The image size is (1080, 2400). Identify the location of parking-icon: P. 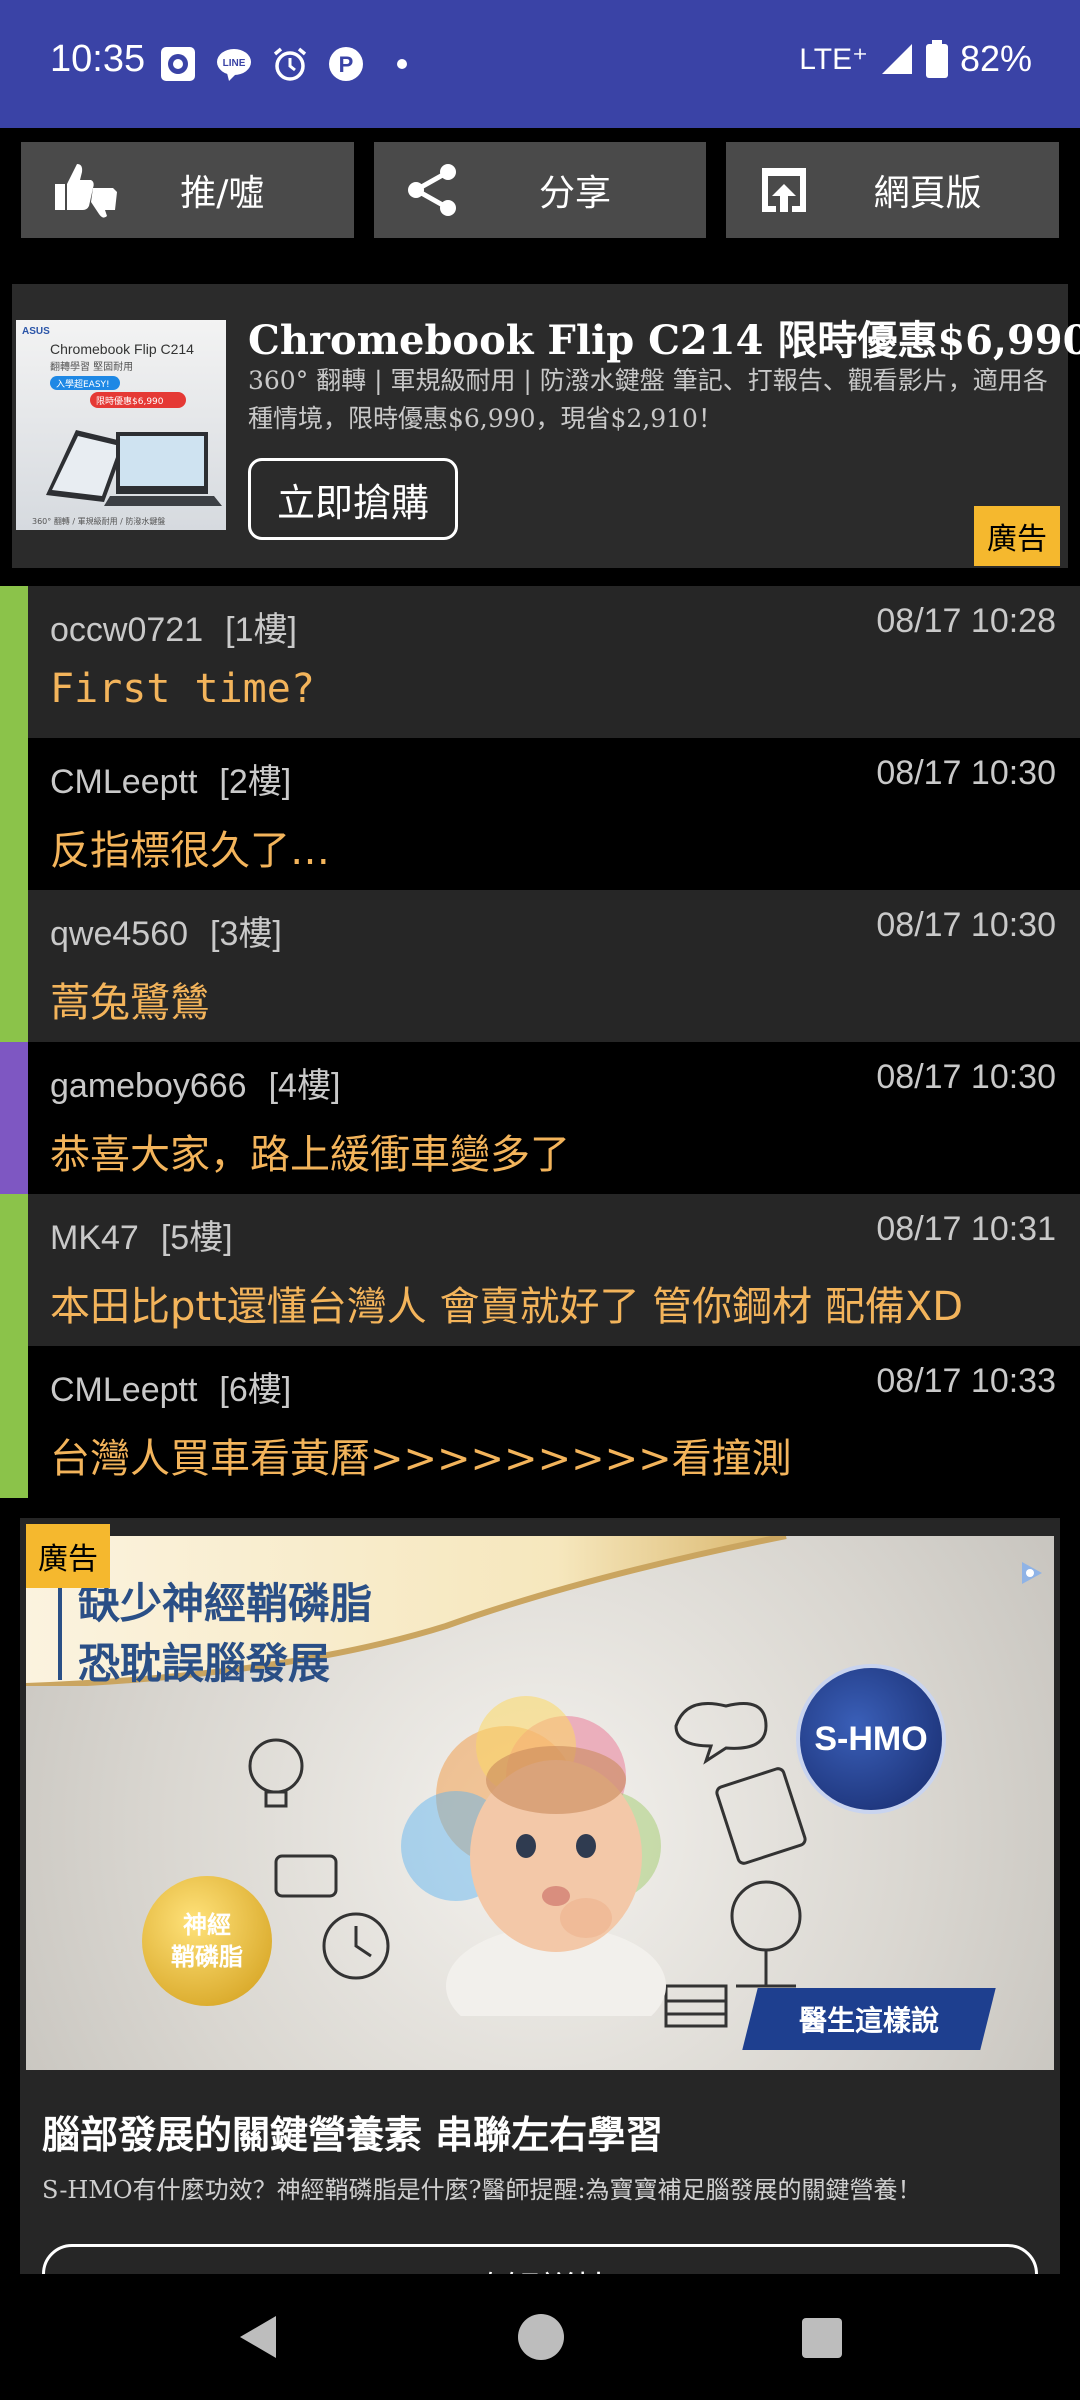
(346, 64).